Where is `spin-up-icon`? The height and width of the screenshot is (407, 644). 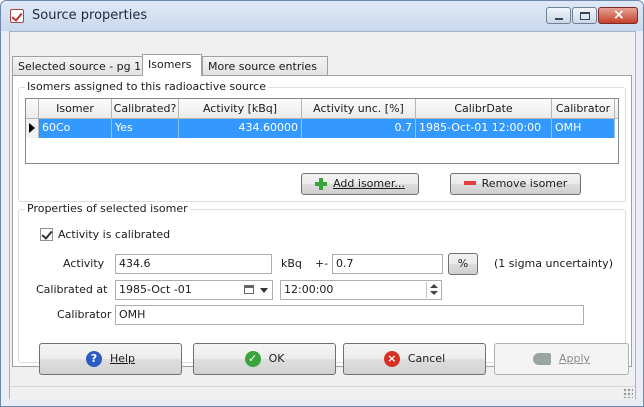 spin-up-icon is located at coordinates (434, 286).